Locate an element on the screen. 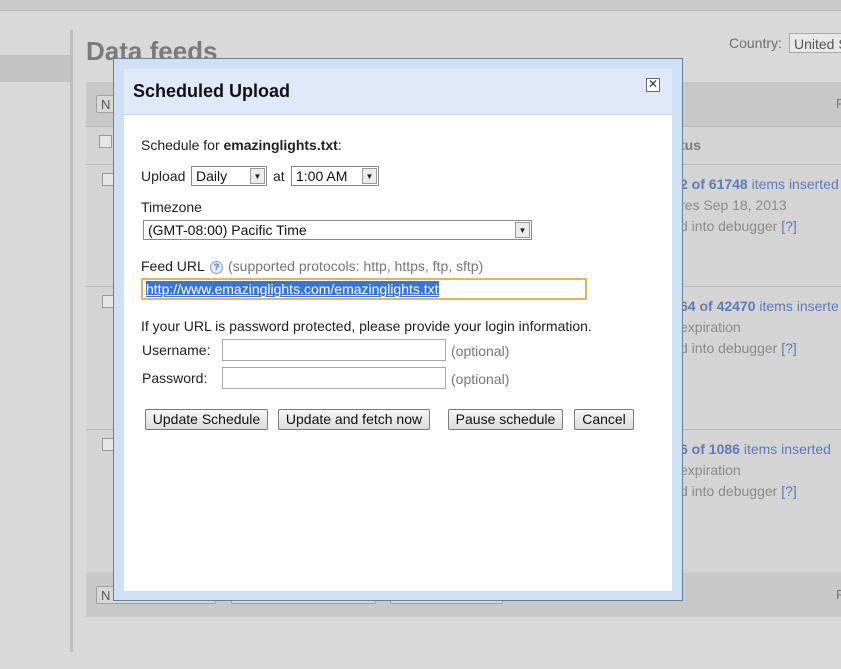 This screenshot has height=669, width=841. password-label: Password: is located at coordinates (175, 378).